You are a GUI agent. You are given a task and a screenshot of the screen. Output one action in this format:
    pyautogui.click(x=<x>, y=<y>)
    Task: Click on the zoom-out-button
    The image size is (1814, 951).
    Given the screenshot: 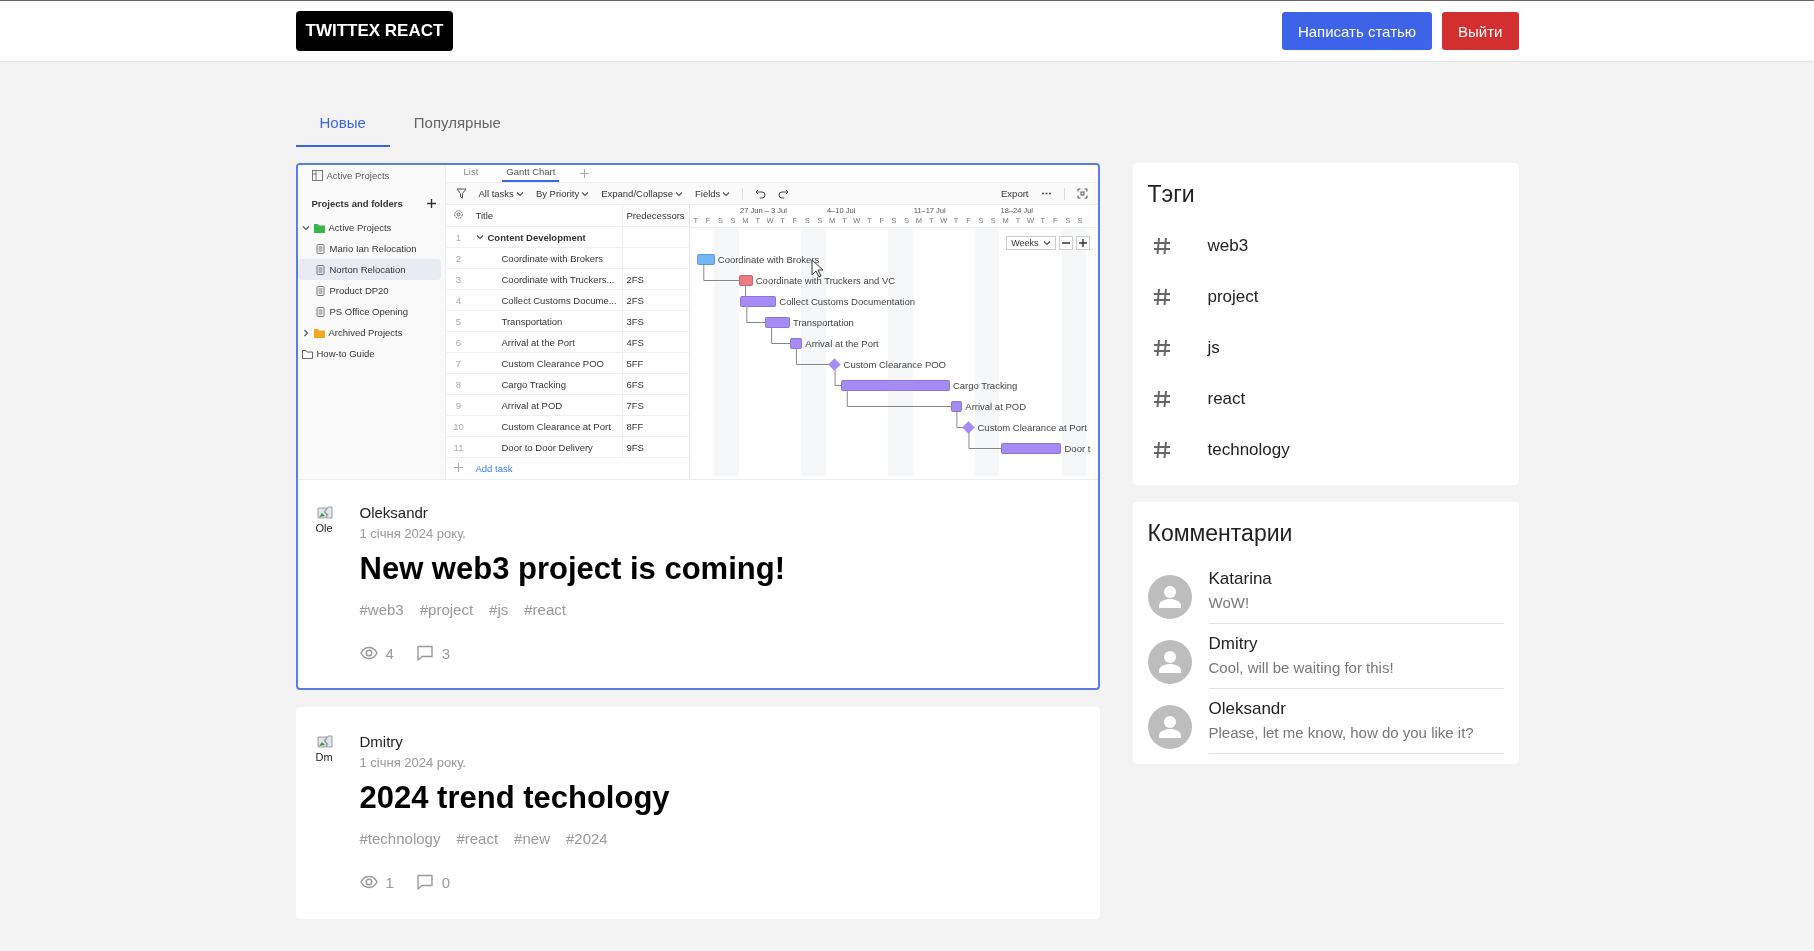 What is the action you would take?
    pyautogui.click(x=1065, y=243)
    